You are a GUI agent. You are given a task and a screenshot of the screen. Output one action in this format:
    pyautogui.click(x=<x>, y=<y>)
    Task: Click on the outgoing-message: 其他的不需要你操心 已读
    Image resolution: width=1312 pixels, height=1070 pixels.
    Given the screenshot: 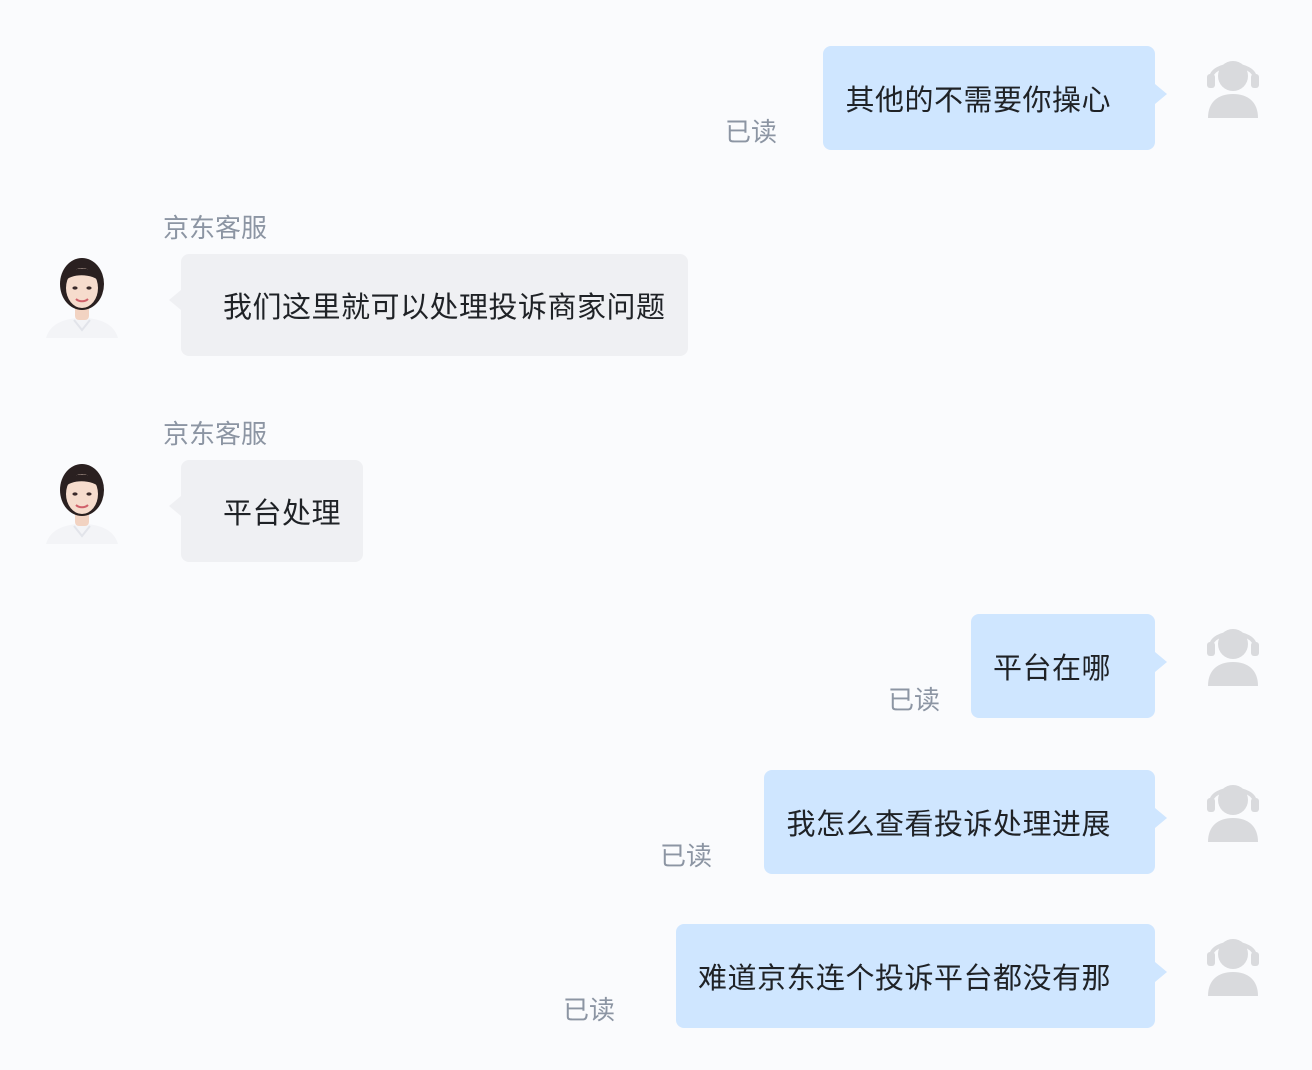 What is the action you would take?
    pyautogui.click(x=962, y=99)
    